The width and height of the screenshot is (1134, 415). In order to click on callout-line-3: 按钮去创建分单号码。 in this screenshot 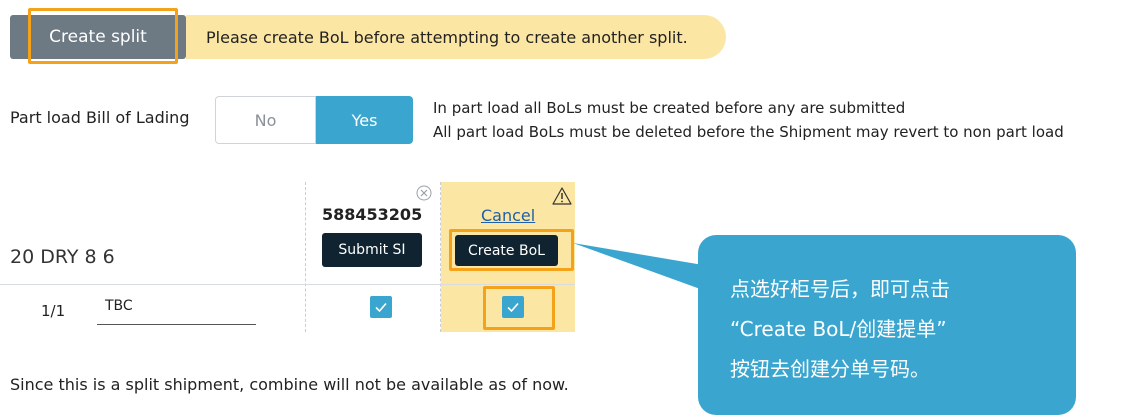, I will do `click(830, 369)`.